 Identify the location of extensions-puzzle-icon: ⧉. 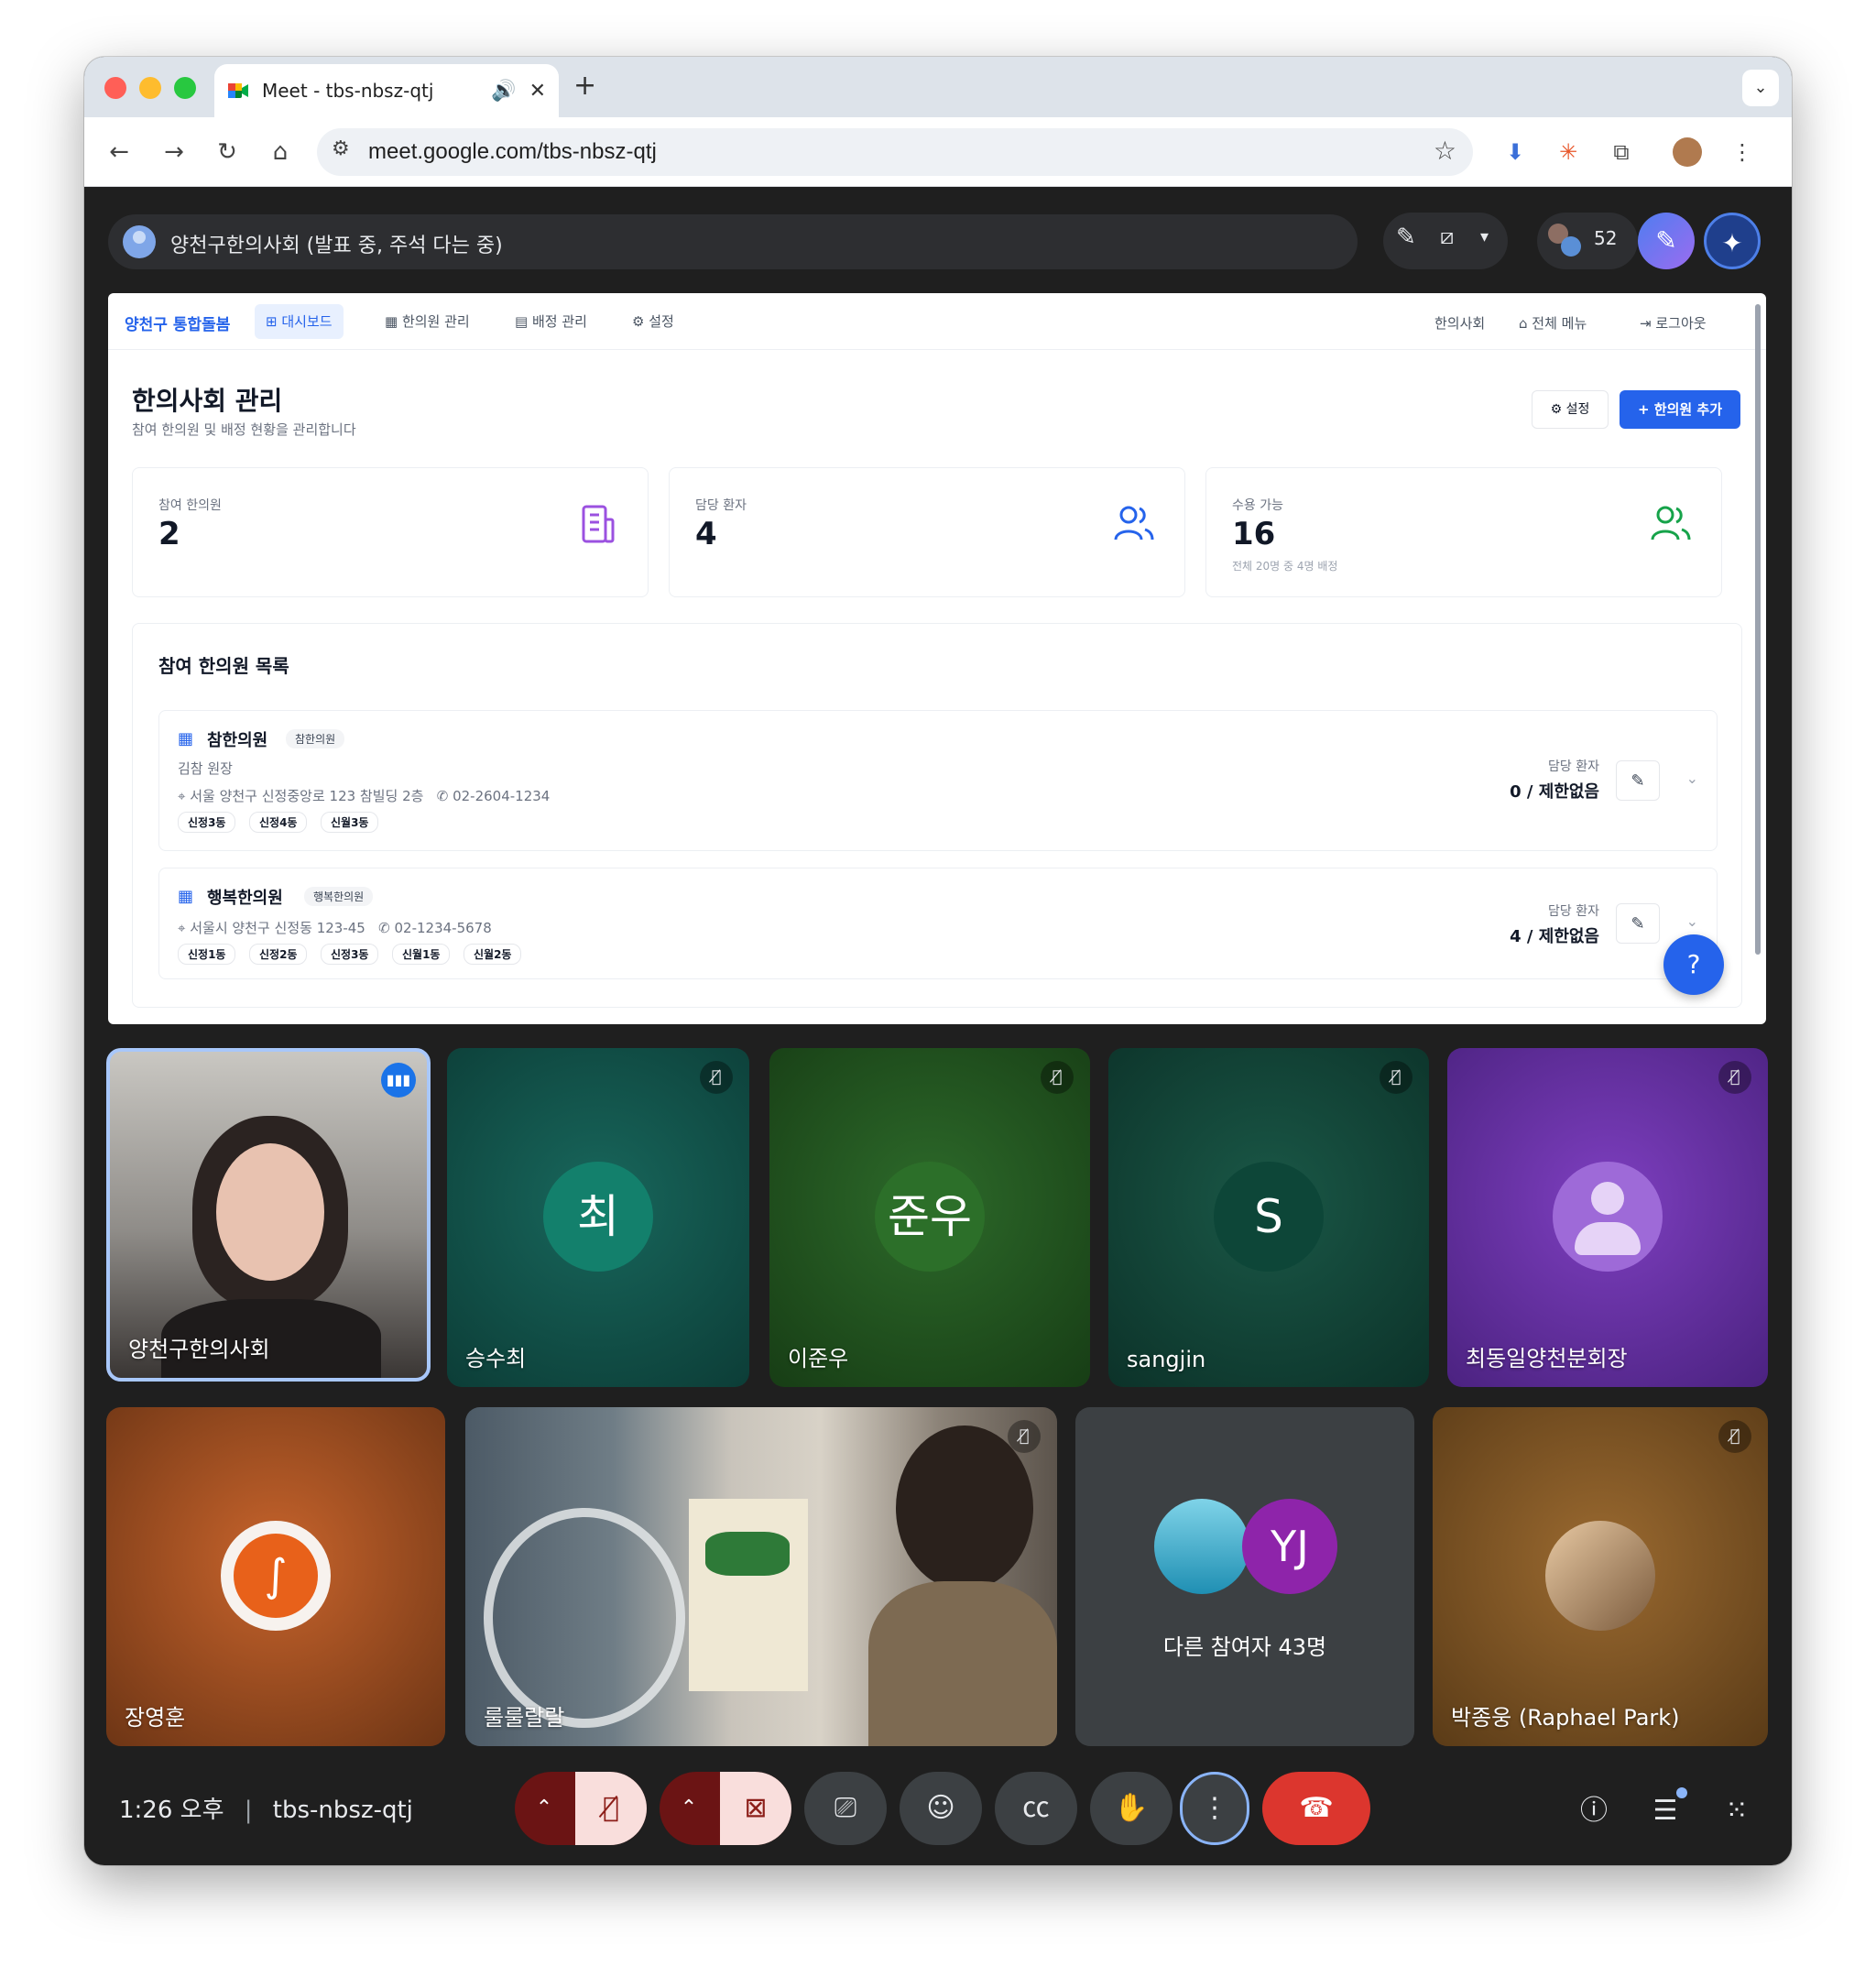
(1621, 152).